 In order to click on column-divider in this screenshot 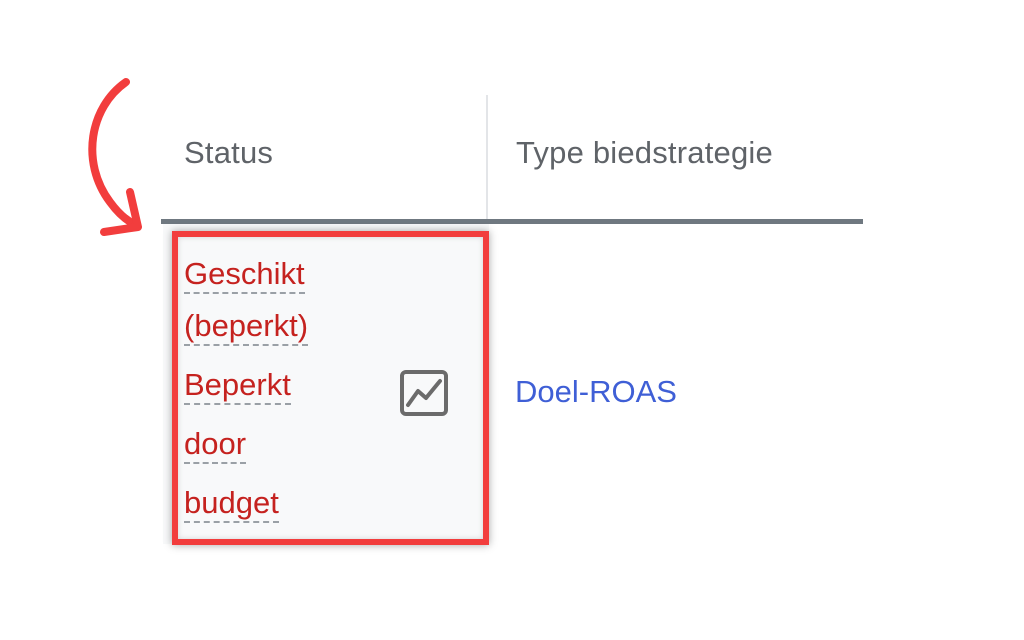, I will do `click(487, 159)`.